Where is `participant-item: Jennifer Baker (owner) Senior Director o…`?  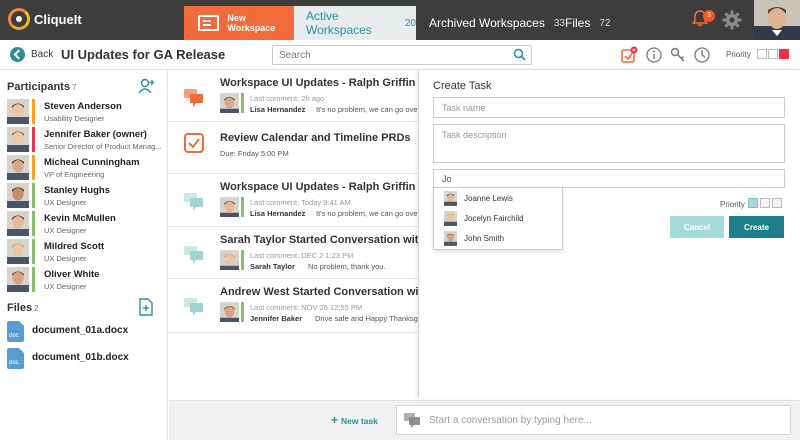
participant-item: Jennifer Baker (owner) Senior Director o… is located at coordinates (87, 140).